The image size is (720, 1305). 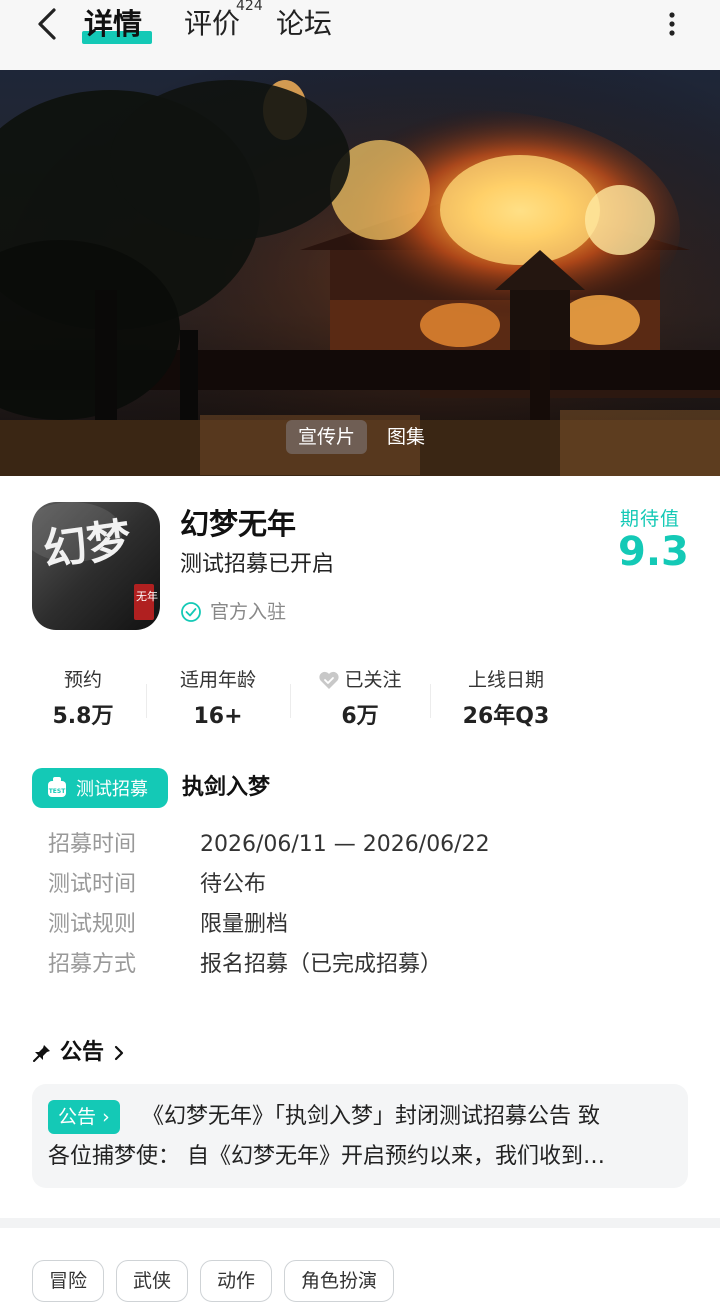 What do you see at coordinates (329, 680) in the screenshot?
I see `heart-check-icon` at bounding box center [329, 680].